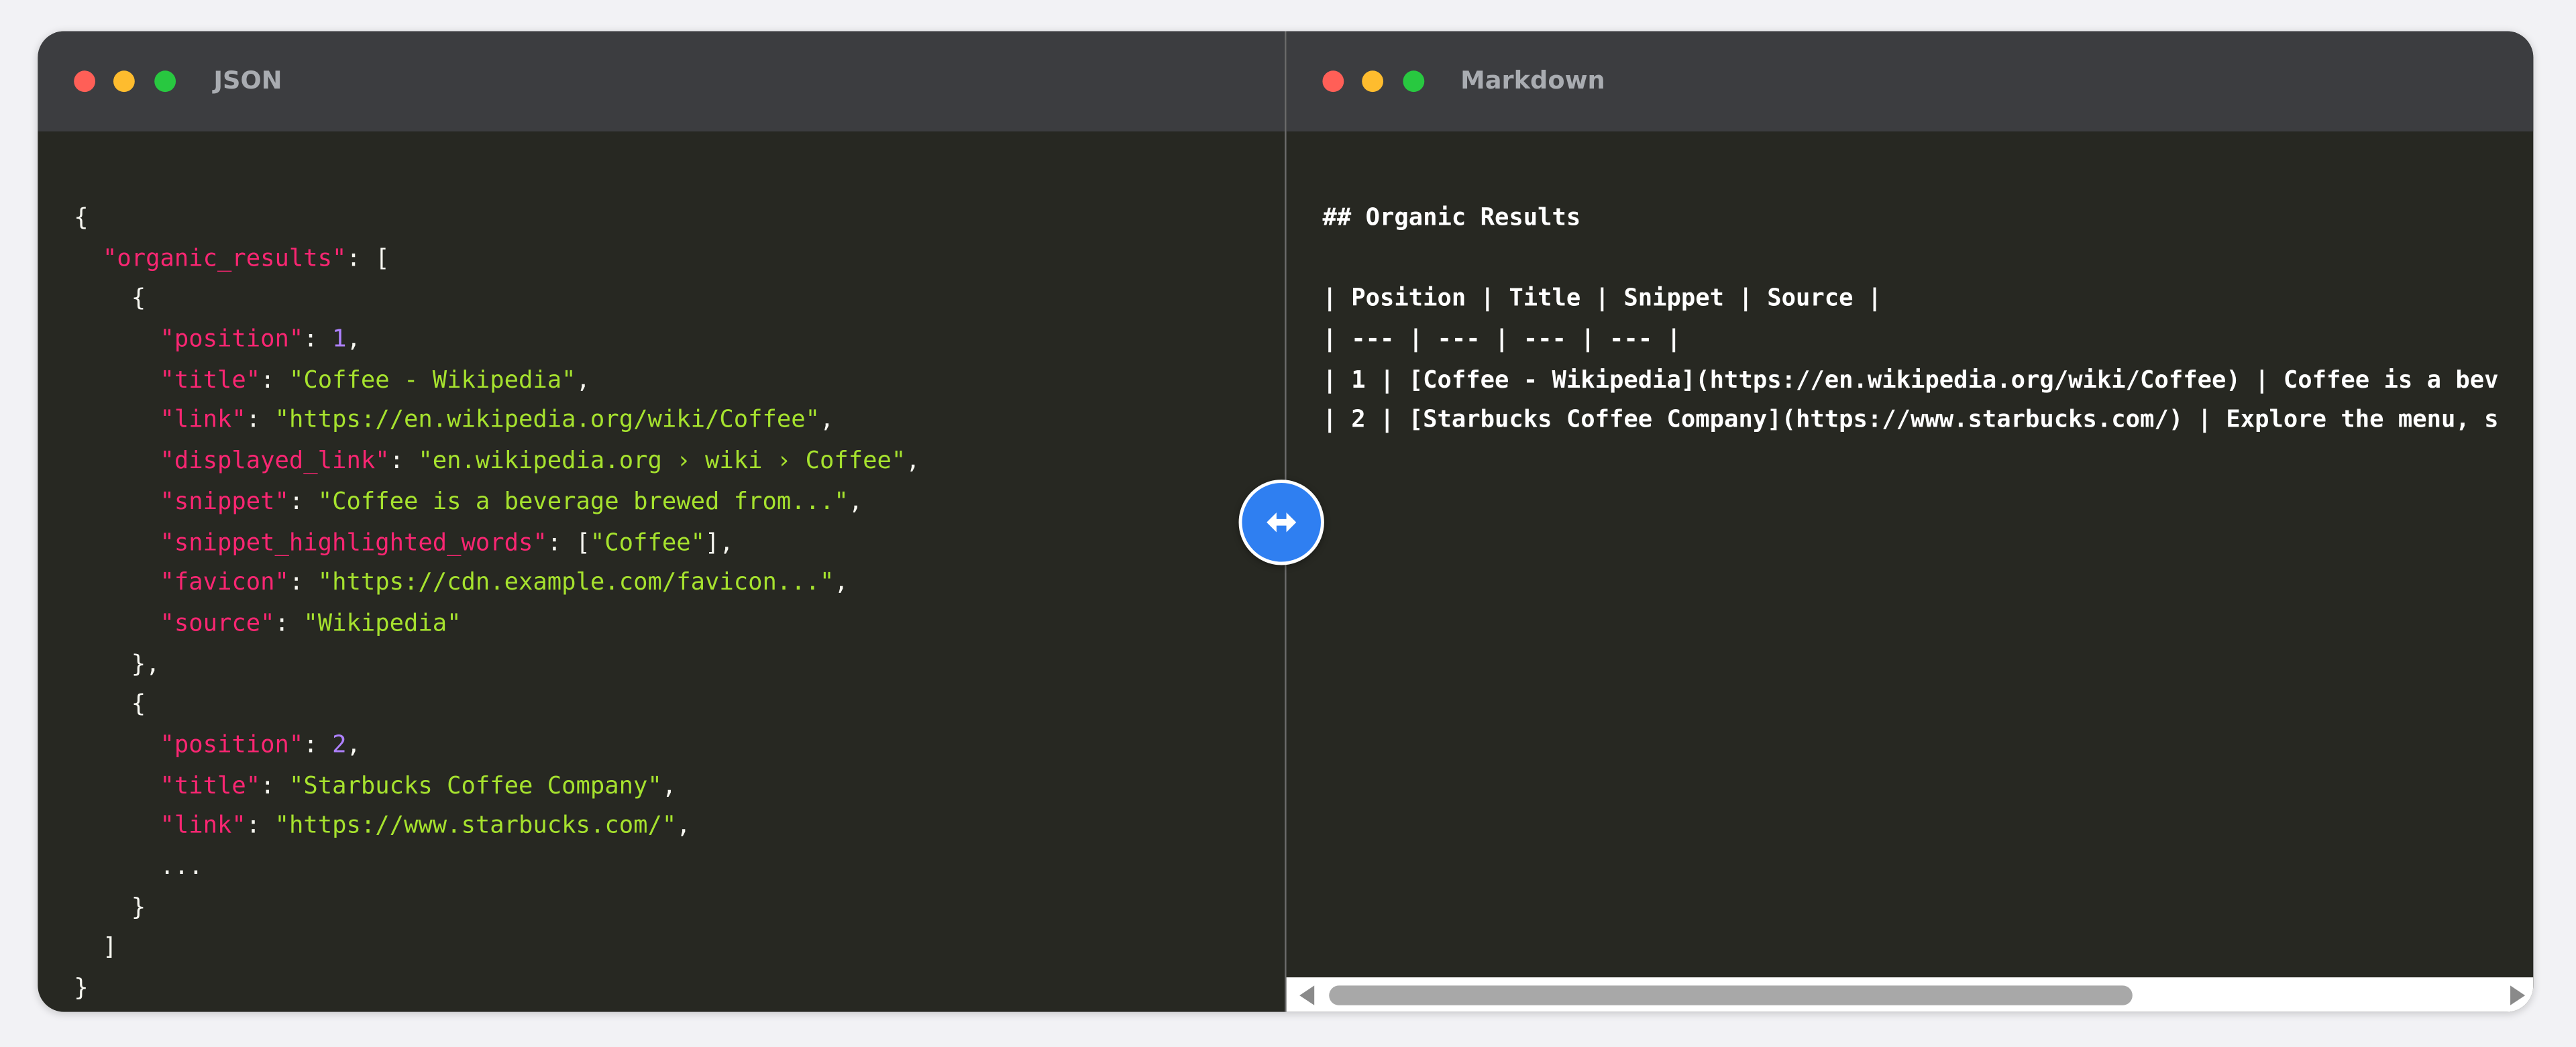  Describe the element at coordinates (224, 258) in the screenshot. I see `code-token: "organic_results"` at that location.